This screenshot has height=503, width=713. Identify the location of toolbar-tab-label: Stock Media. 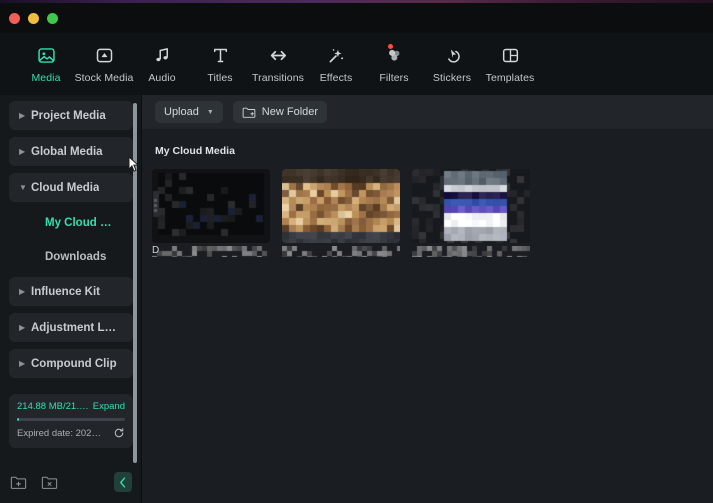
(104, 77).